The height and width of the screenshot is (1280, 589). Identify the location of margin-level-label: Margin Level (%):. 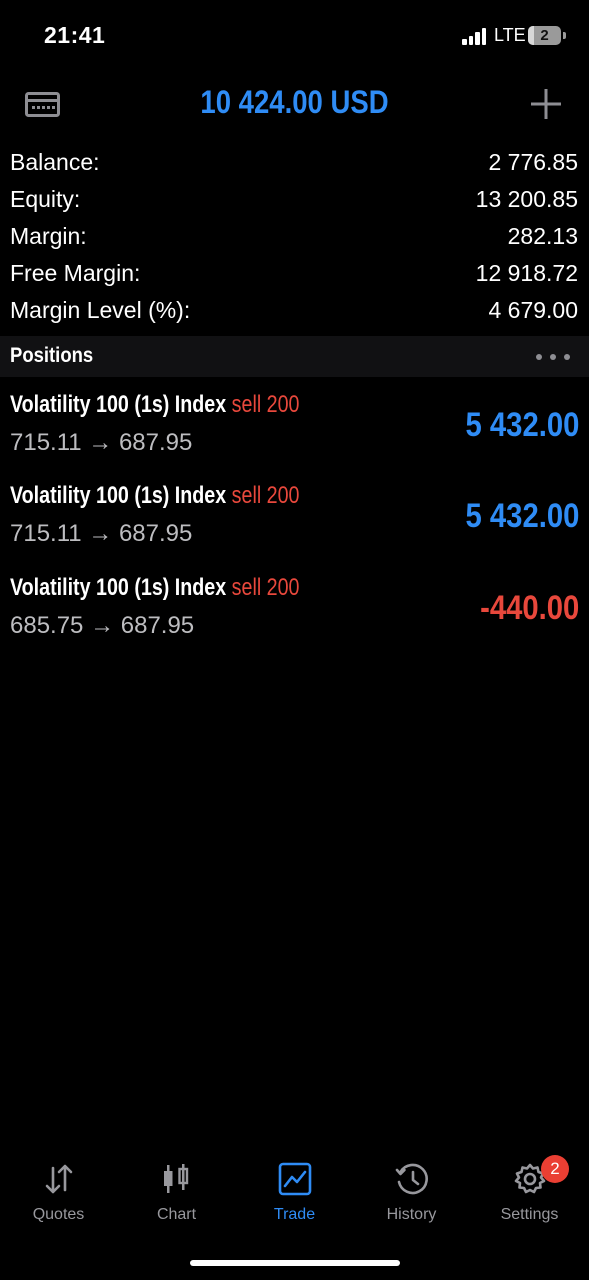
(100, 310).